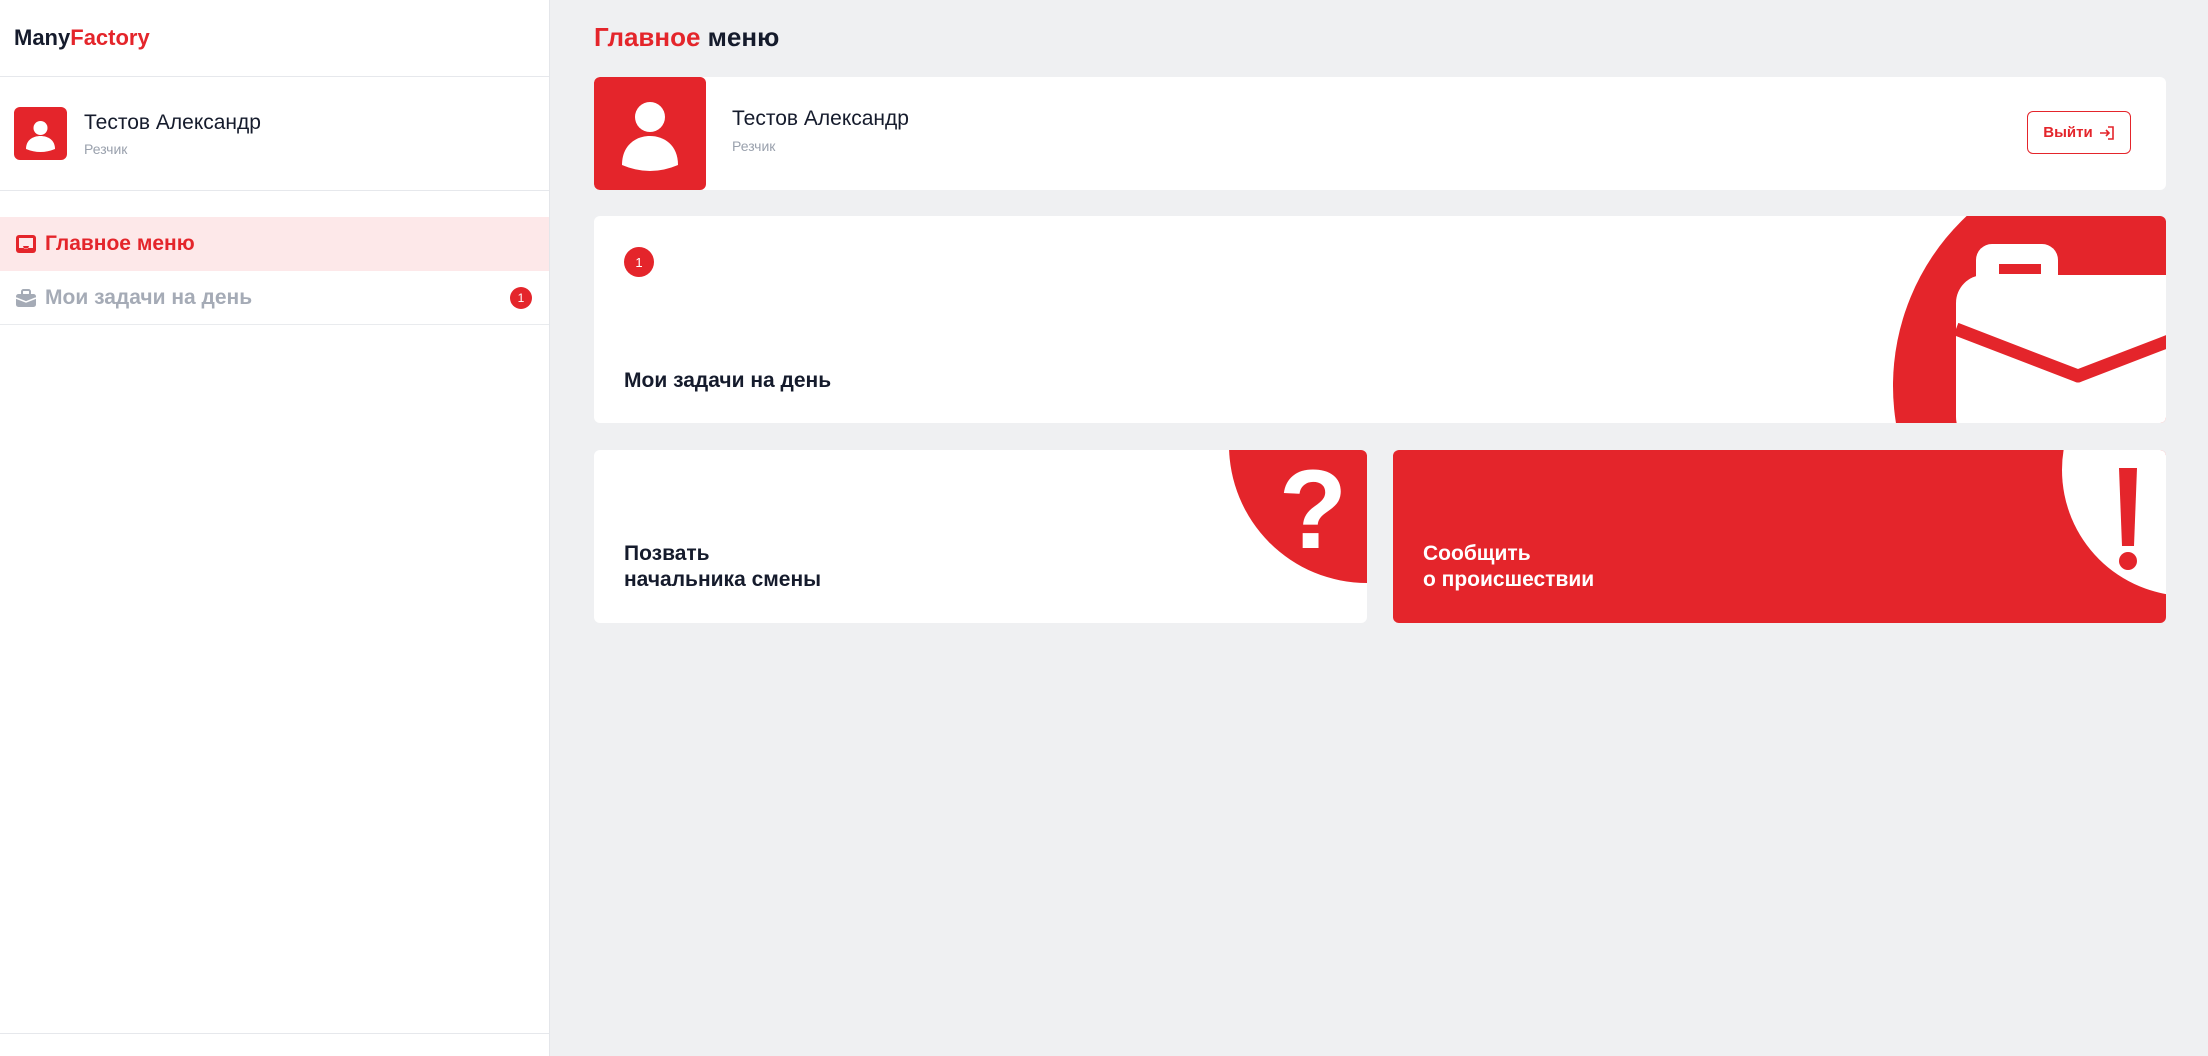 This screenshot has width=2208, height=1056. I want to click on page-title-accent: Главное, so click(647, 37).